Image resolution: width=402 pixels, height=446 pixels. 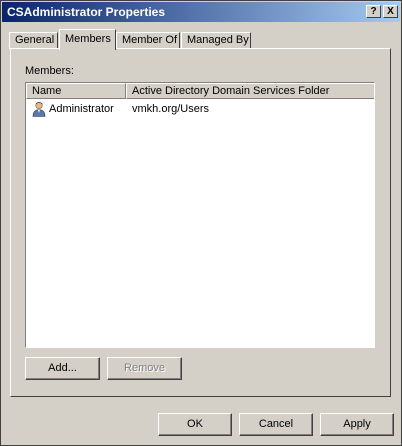 I want to click on user-icon, so click(x=39, y=109).